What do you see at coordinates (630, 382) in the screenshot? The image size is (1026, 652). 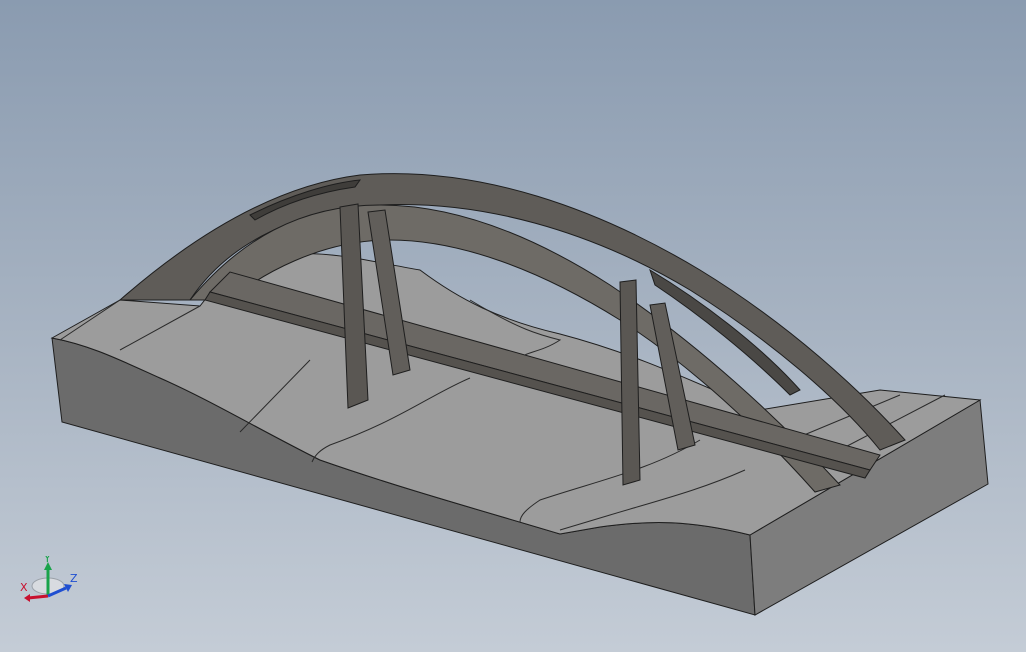 I see `pier-right-front` at bounding box center [630, 382].